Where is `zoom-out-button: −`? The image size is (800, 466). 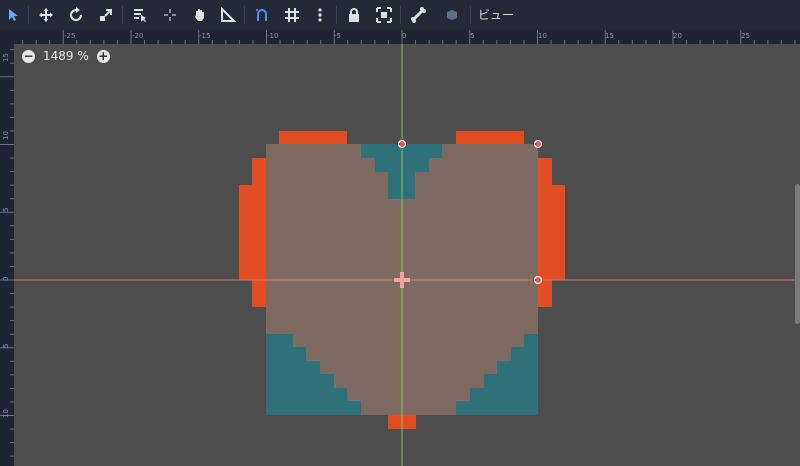 zoom-out-button: − is located at coordinates (28, 56).